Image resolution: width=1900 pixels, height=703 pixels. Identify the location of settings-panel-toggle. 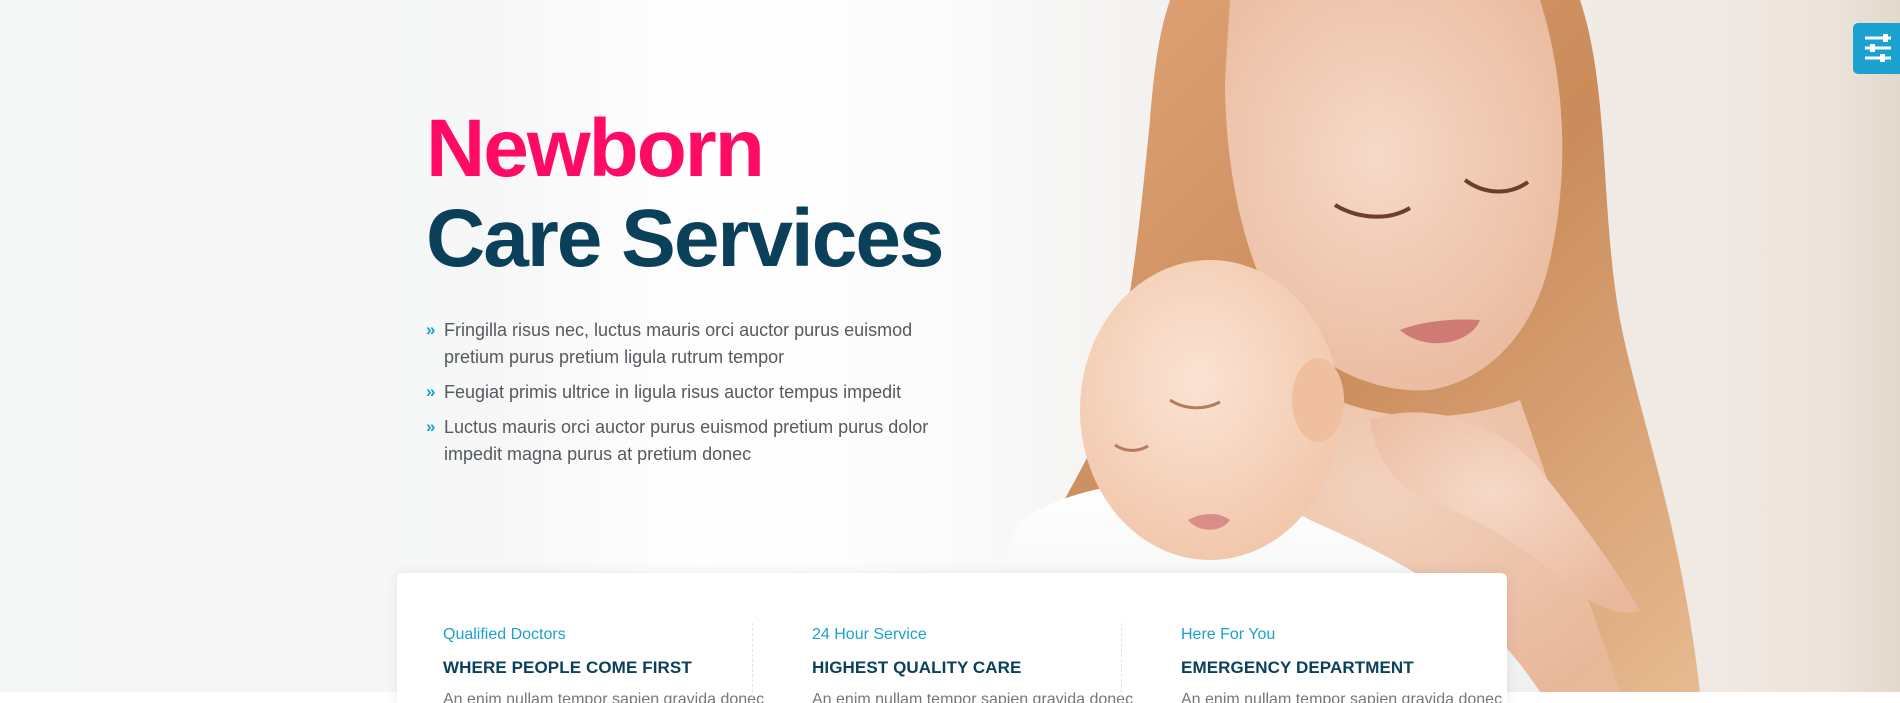
(1876, 48).